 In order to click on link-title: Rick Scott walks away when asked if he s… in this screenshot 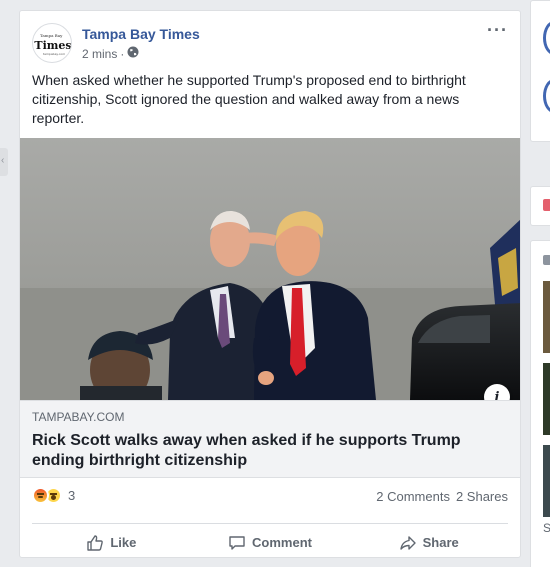, I will do `click(267, 451)`.